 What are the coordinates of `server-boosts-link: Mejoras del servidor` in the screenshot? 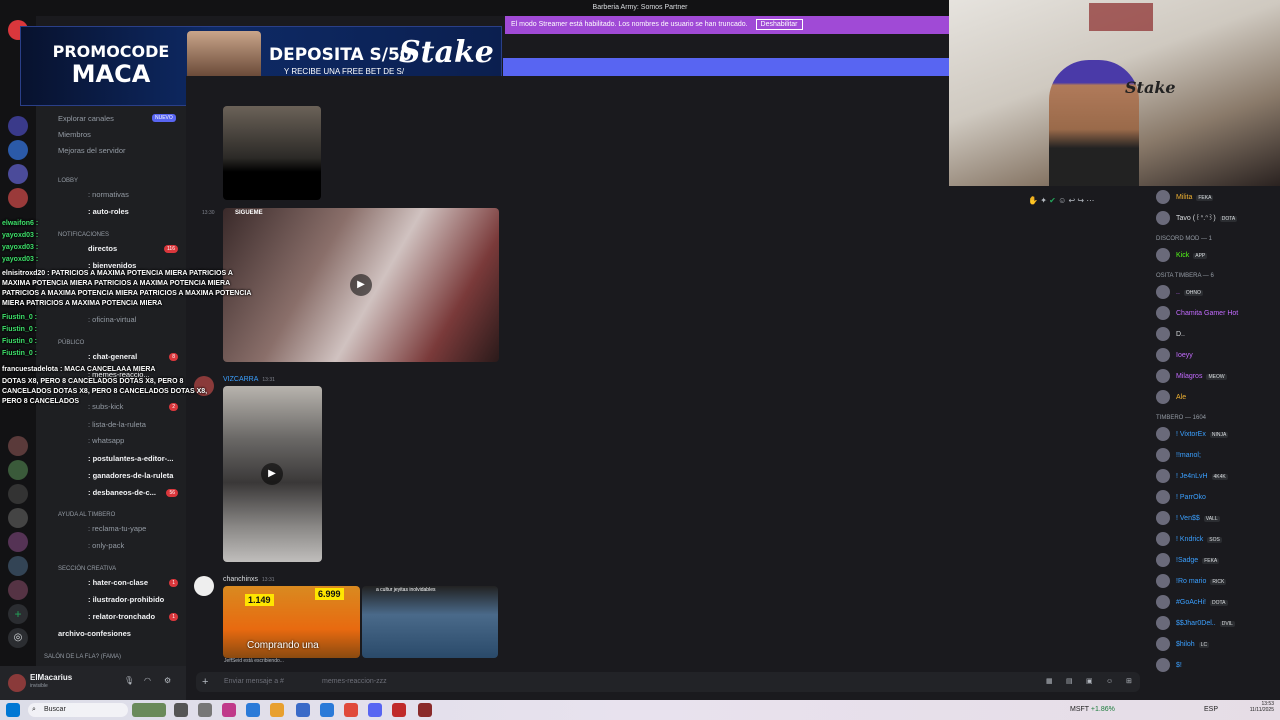 It's located at (92, 151).